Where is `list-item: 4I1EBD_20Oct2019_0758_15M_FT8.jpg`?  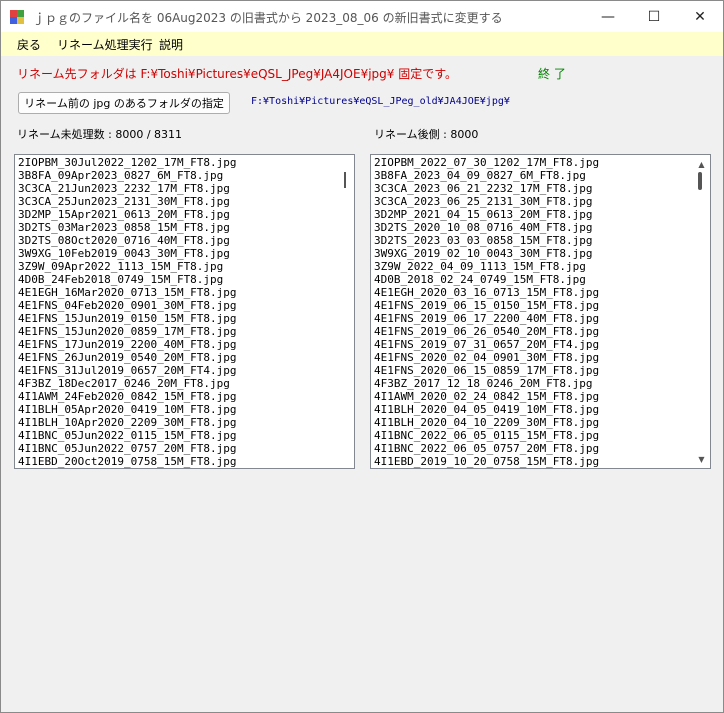 list-item: 4I1EBD_20Oct2019_0758_15M_FT8.jpg is located at coordinates (127, 461).